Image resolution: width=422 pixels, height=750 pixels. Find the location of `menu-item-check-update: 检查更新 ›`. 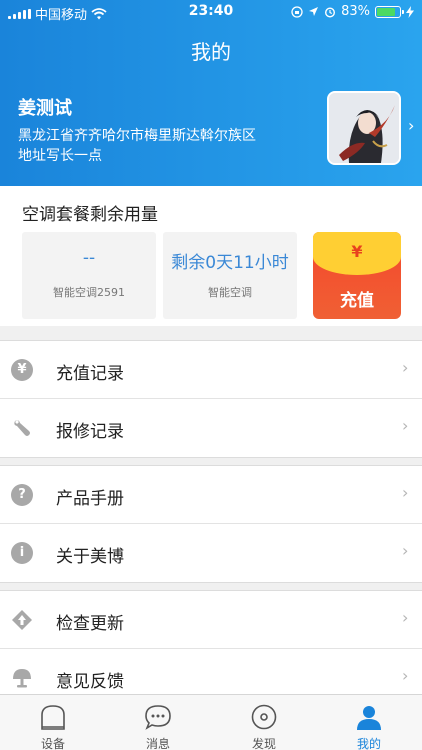

menu-item-check-update: 检查更新 › is located at coordinates (211, 620).